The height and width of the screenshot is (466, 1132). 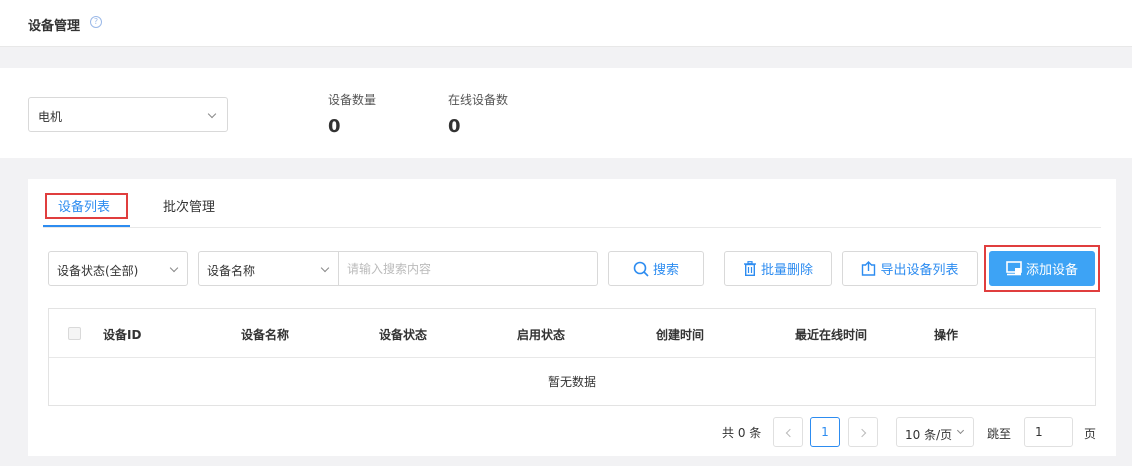 What do you see at coordinates (572, 227) in the screenshot?
I see `tab-divider` at bounding box center [572, 227].